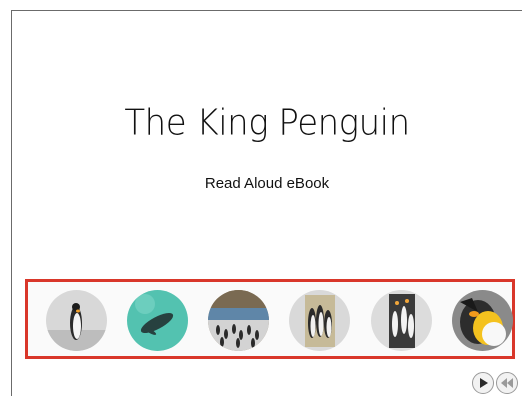 Image resolution: width=522 pixels, height=396 pixels. What do you see at coordinates (267, 123) in the screenshot?
I see `book-title: The King Penguin` at bounding box center [267, 123].